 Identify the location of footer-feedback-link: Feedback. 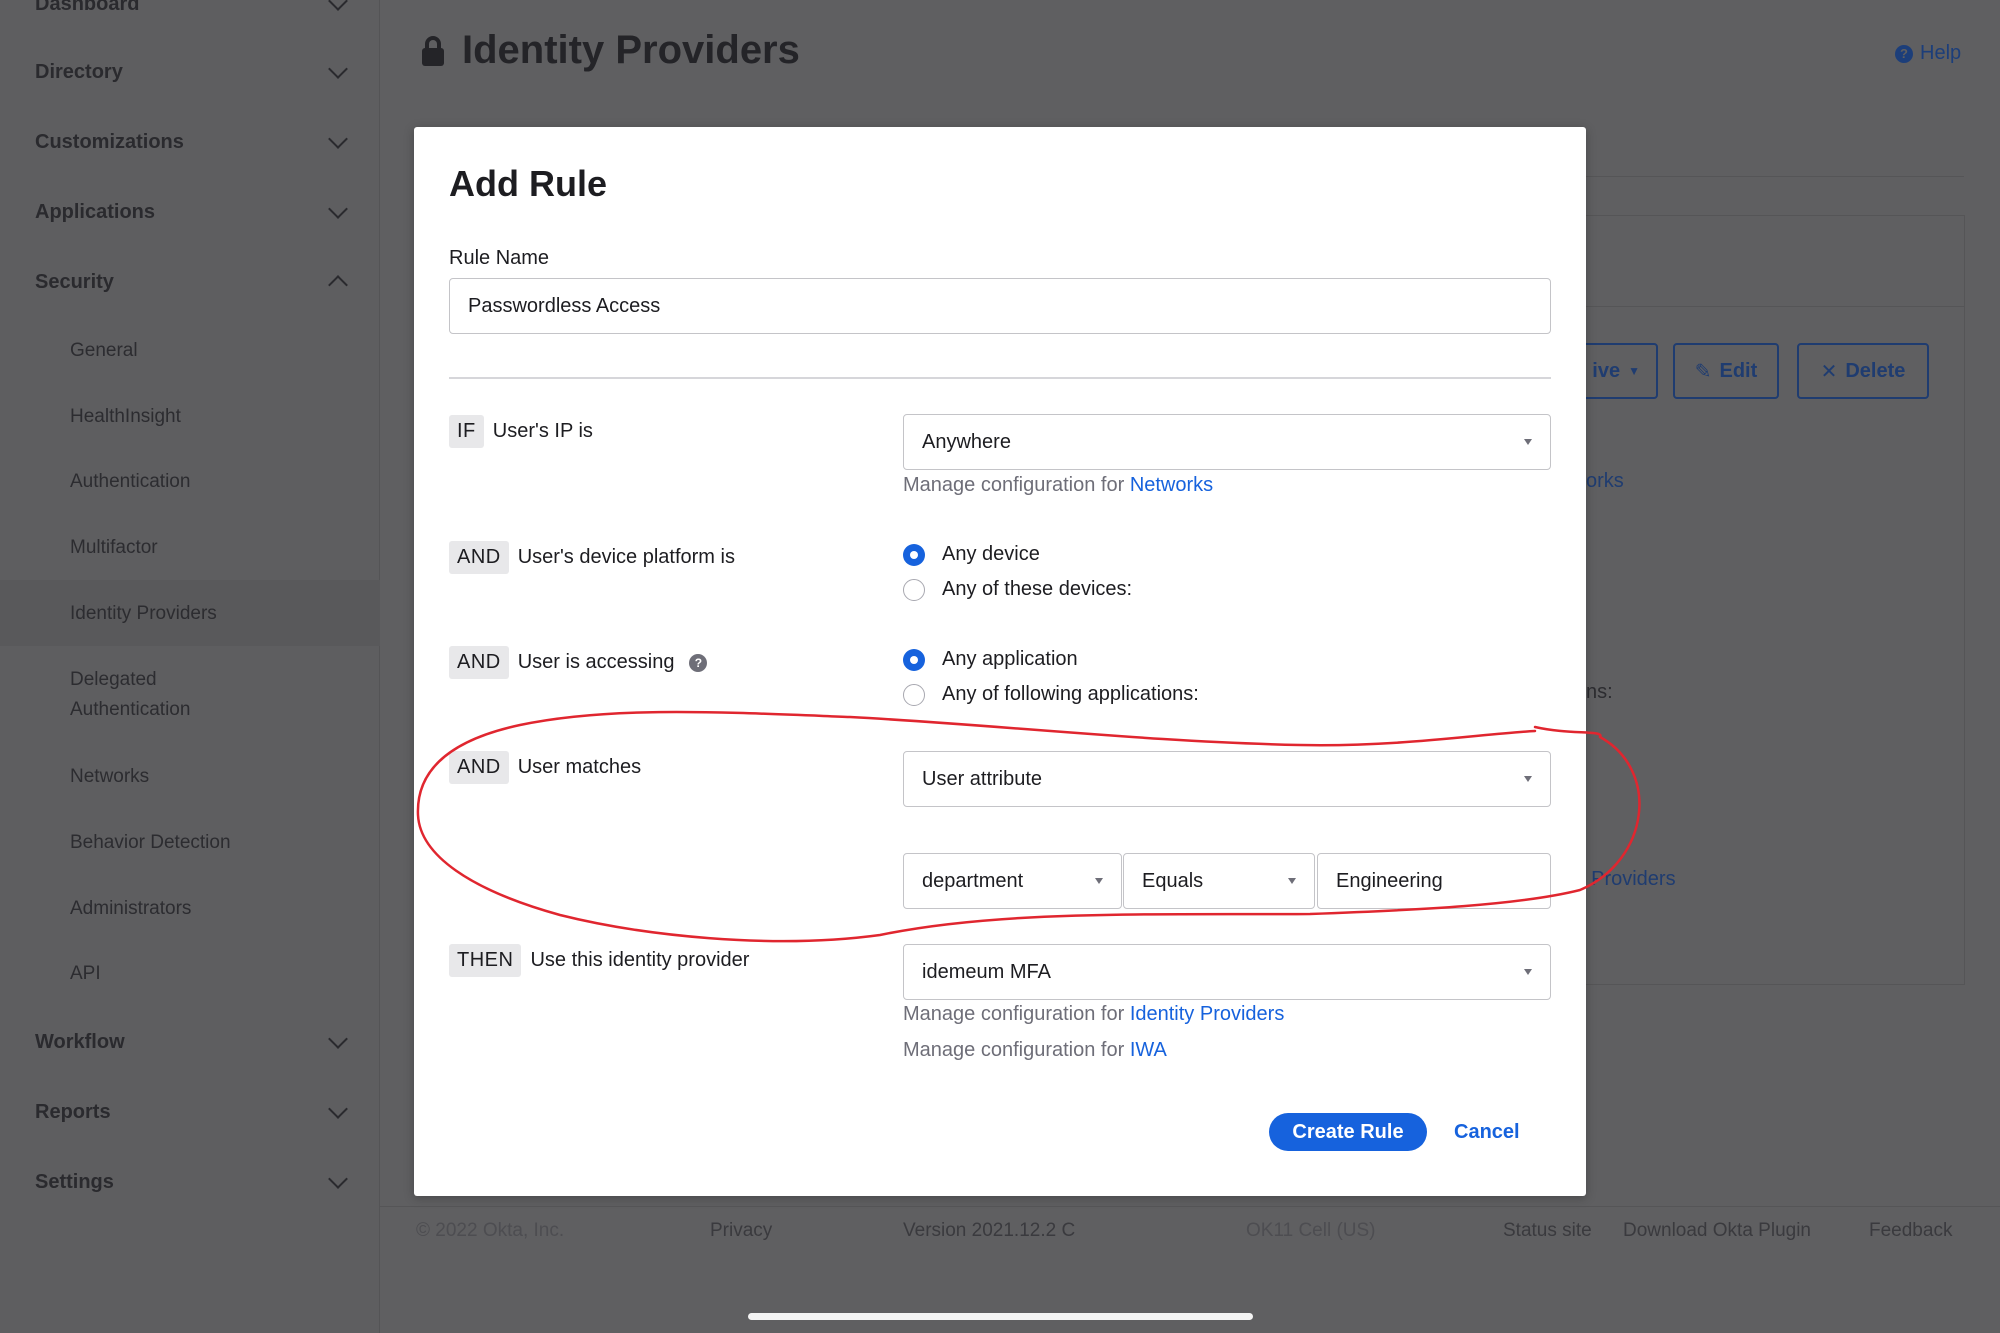
(1910, 1231).